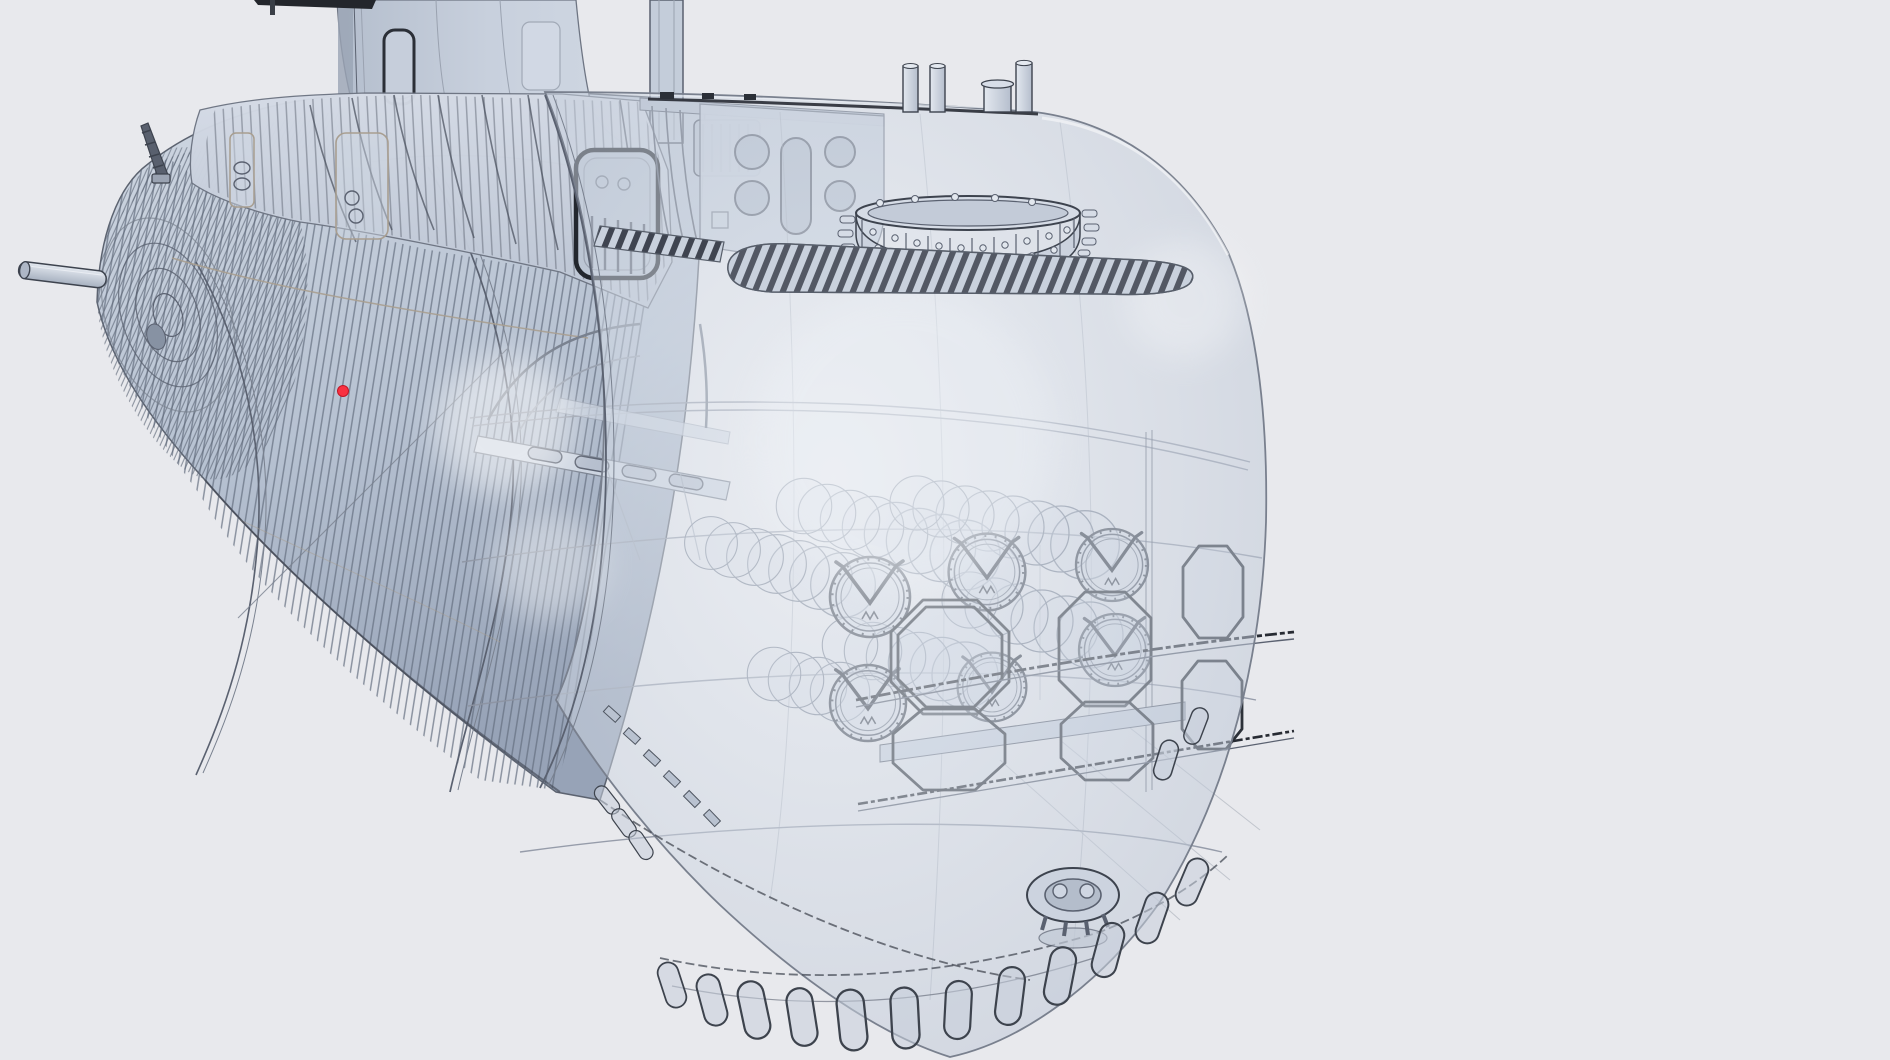 This screenshot has width=1890, height=1060. I want to click on sail-panel, so click(541, 56).